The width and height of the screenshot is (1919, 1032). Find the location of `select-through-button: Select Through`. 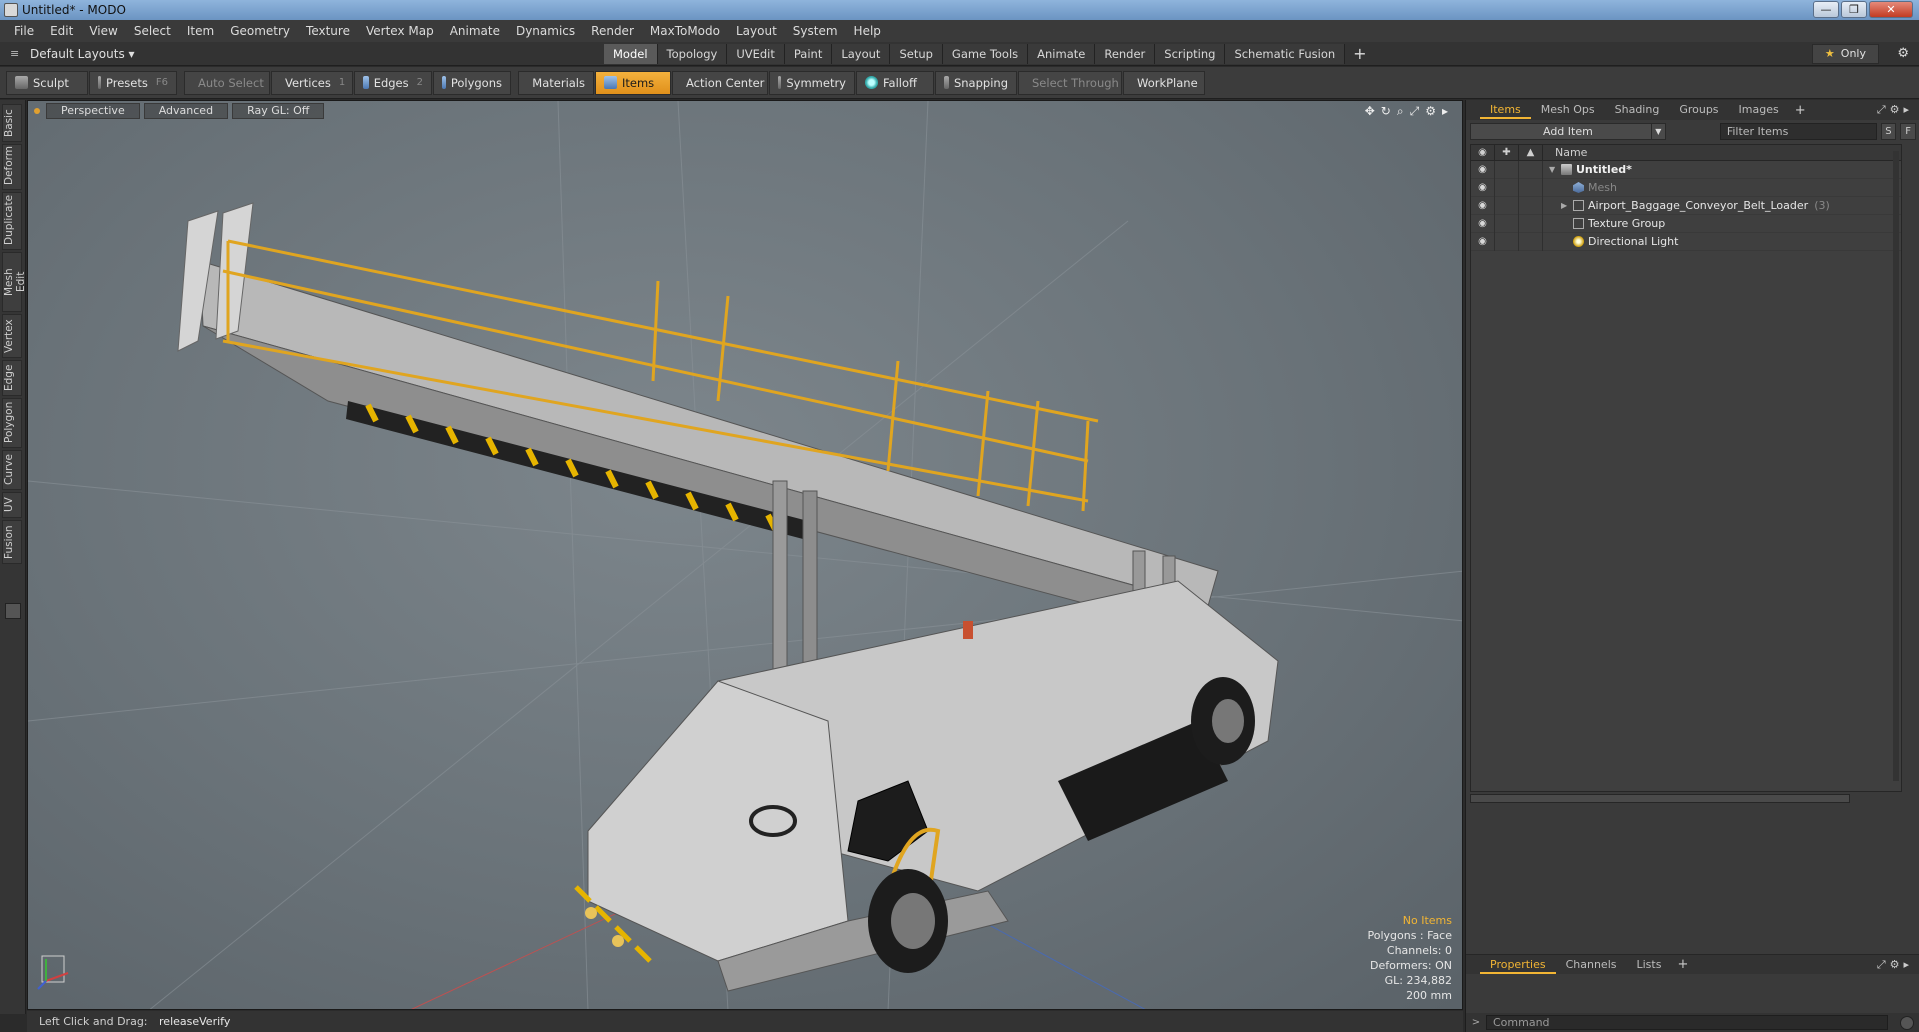

select-through-button: Select Through is located at coordinates (1070, 82).